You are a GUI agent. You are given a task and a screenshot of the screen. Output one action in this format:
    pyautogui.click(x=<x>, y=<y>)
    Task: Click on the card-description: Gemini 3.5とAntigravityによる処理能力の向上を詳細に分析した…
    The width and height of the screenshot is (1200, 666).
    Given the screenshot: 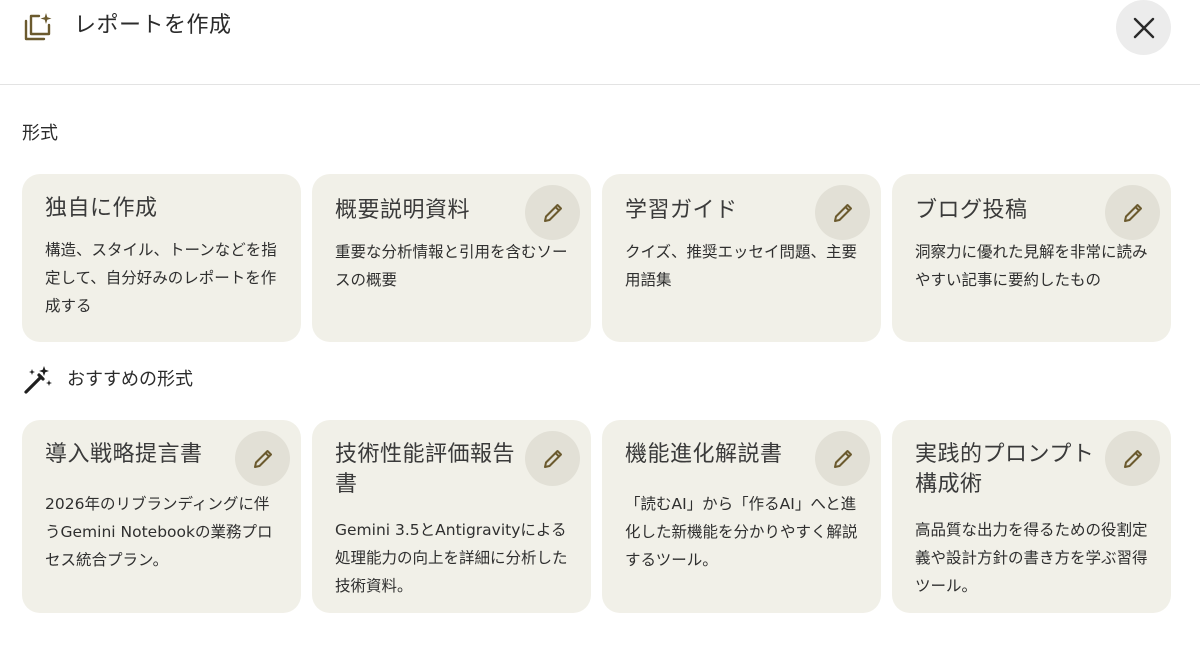 What is the action you would take?
    pyautogui.click(x=451, y=558)
    